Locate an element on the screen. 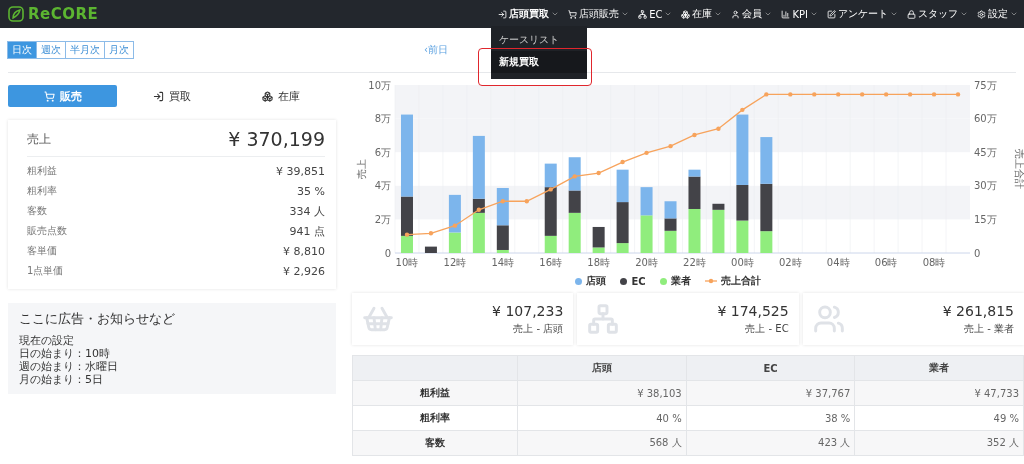 This screenshot has height=464, width=1024. row-label: 粗利益 is located at coordinates (435, 393).